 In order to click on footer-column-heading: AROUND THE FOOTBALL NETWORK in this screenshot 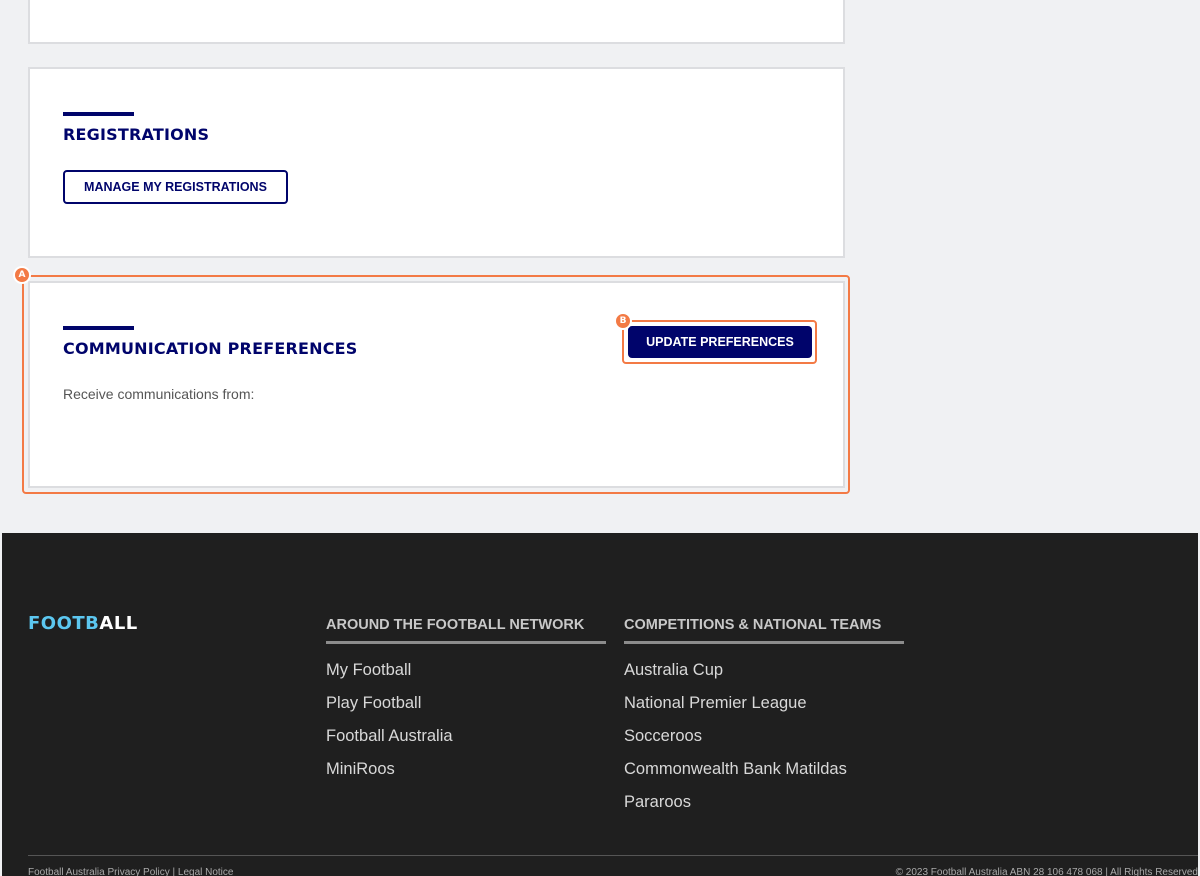, I will do `click(466, 630)`.